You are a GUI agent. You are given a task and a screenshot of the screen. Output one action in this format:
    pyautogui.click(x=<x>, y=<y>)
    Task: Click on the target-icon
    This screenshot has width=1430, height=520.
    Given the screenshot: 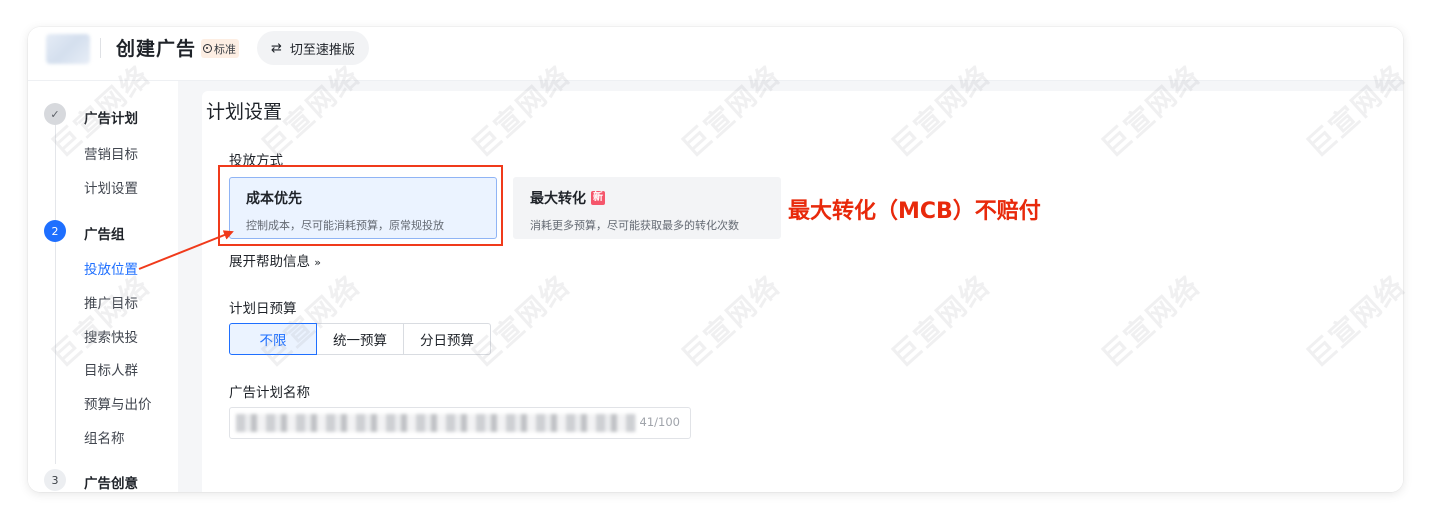 What is the action you would take?
    pyautogui.click(x=207, y=48)
    